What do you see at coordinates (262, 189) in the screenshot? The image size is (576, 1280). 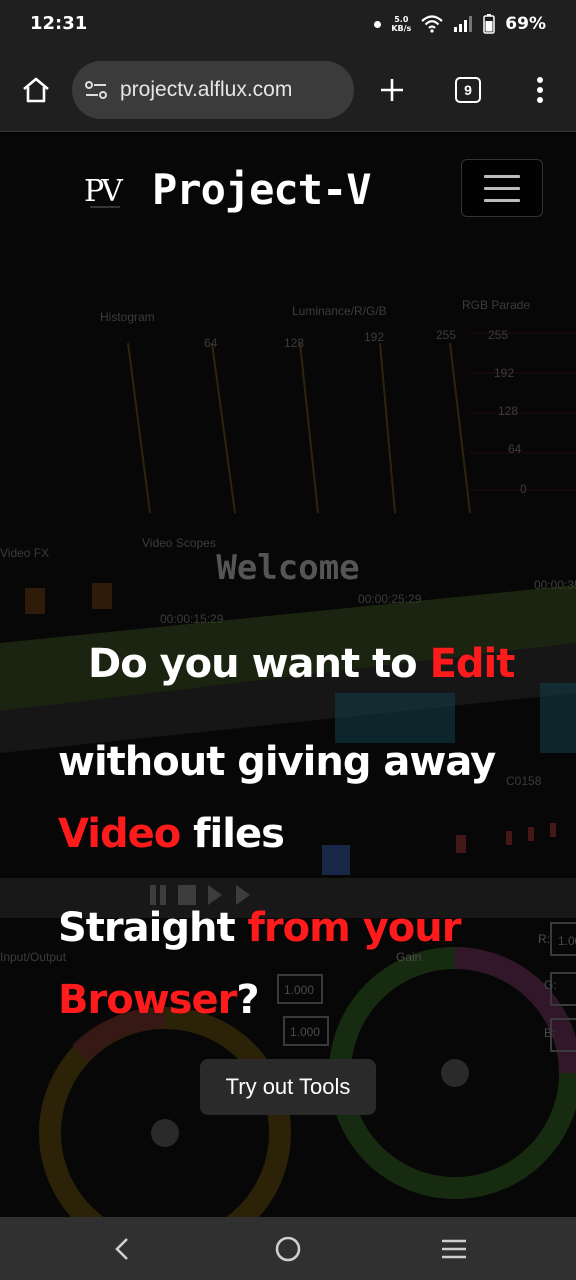 I see `site-name: Project-V` at bounding box center [262, 189].